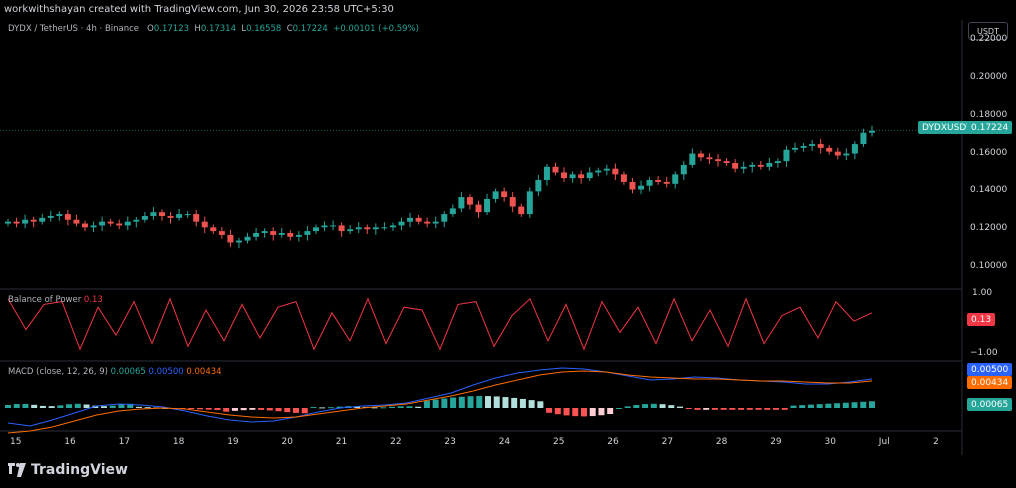 The width and height of the screenshot is (1016, 488). Describe the element at coordinates (989, 76) in the screenshot. I see `price-tick-label: 0.20000` at that location.